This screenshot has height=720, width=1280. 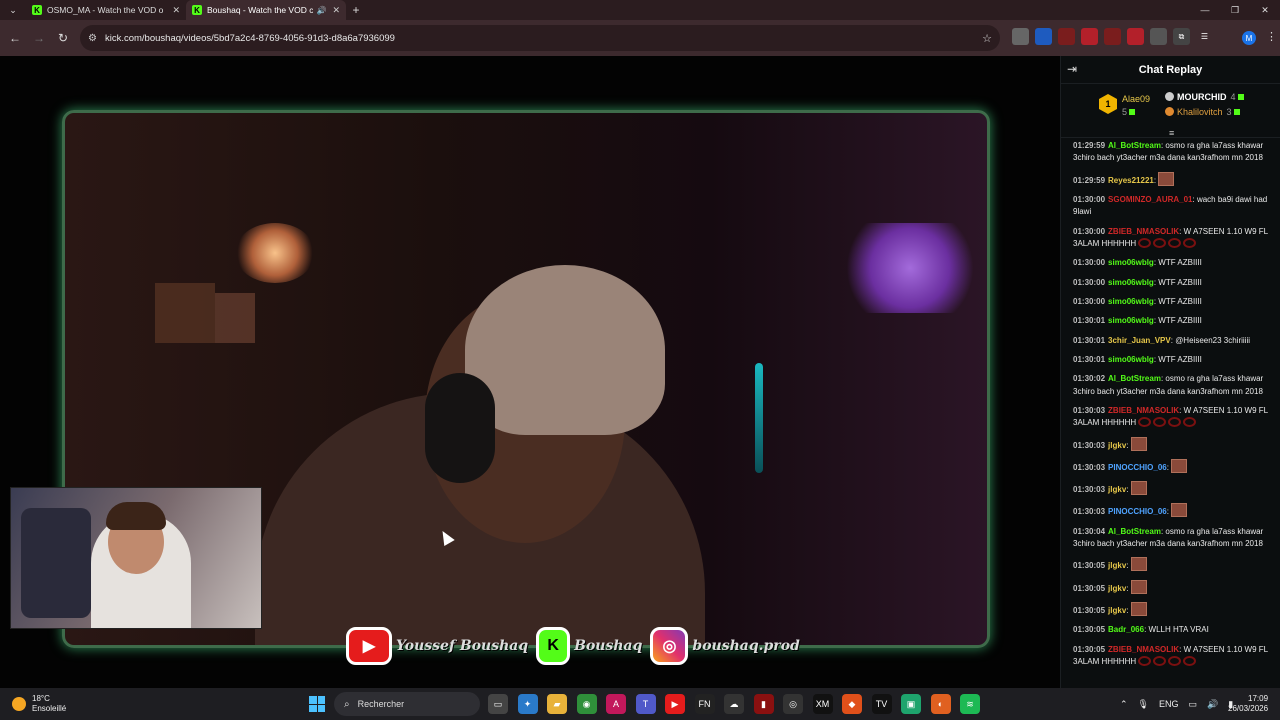 I want to click on profile-avatar: M, so click(x=1249, y=38).